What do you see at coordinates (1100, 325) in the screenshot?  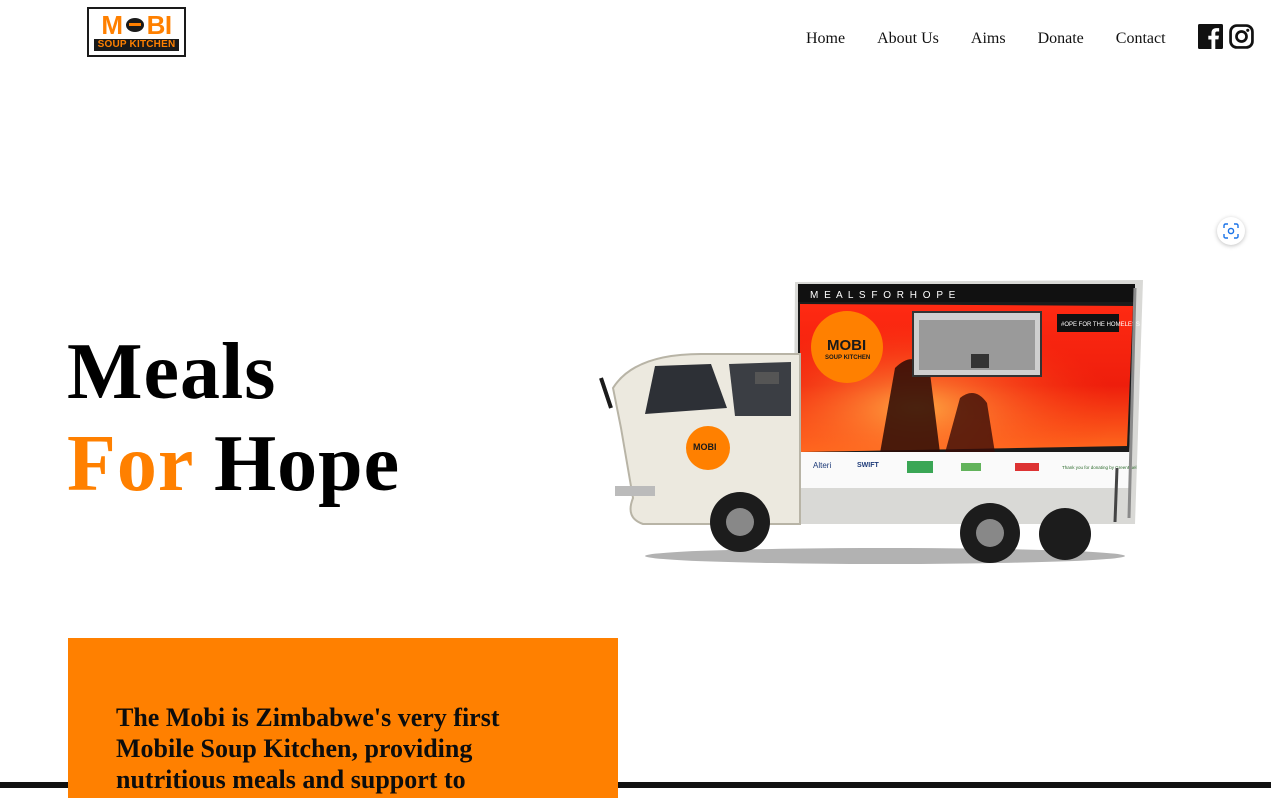 I see `truck-tag-text: #OPE FOR THE HOMELESS` at bounding box center [1100, 325].